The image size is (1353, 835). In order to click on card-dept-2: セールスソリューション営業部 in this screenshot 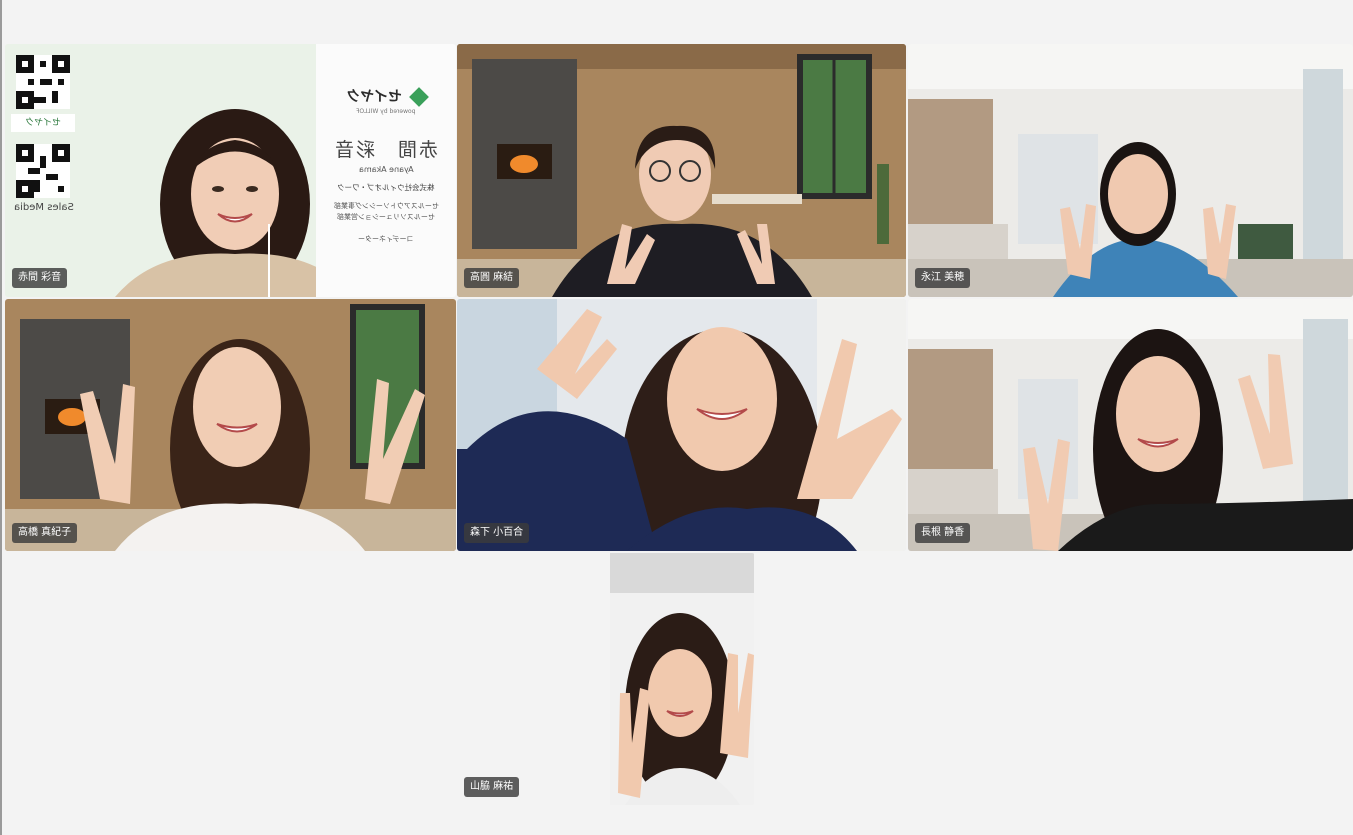, I will do `click(386, 217)`.